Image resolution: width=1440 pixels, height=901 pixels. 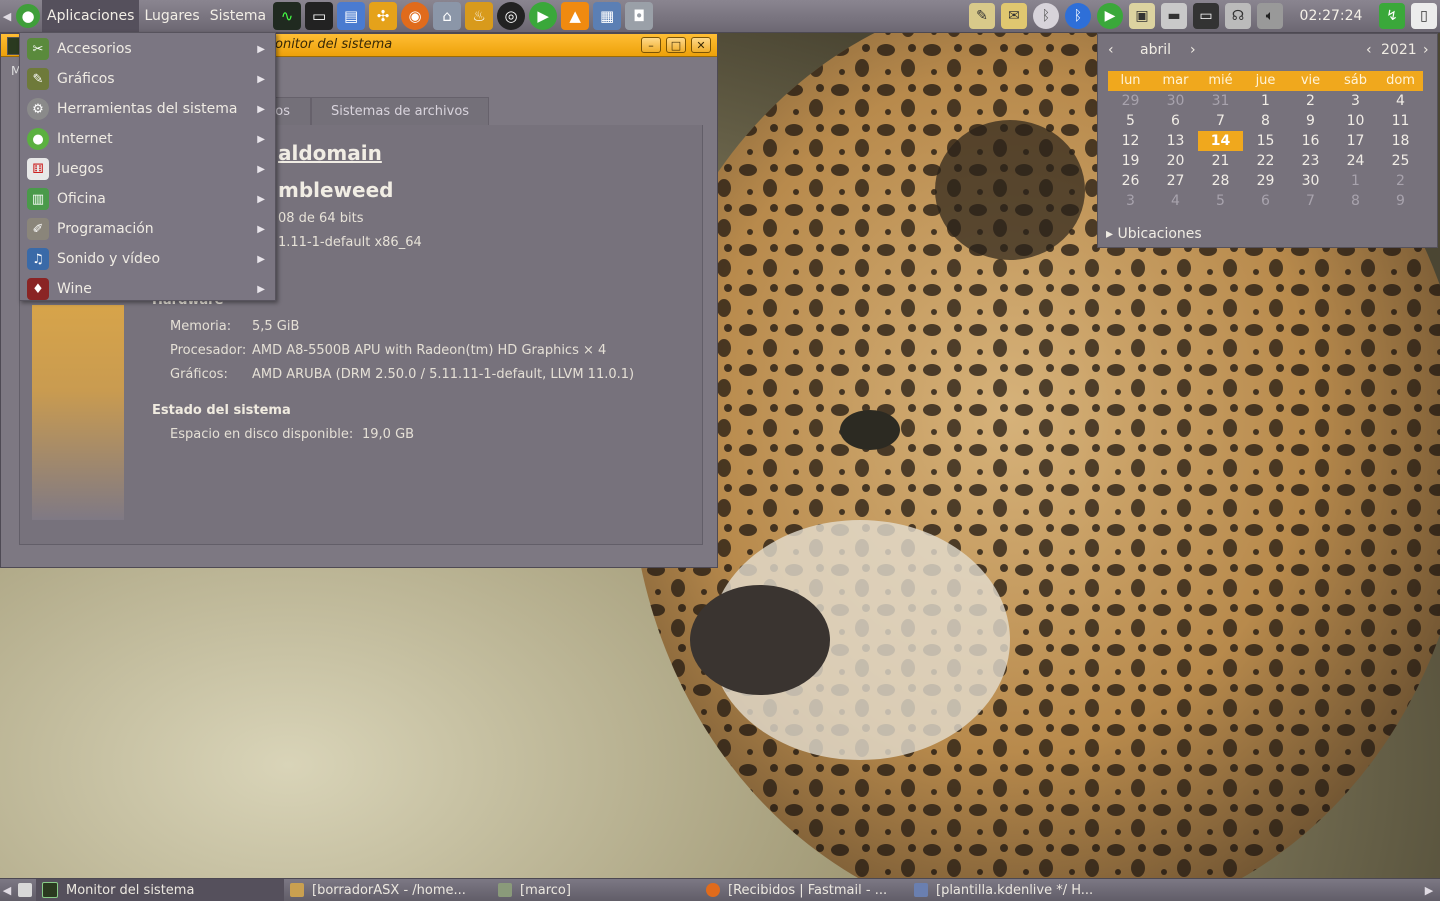 I want to click on clock: 02:27:24, so click(x=1331, y=16).